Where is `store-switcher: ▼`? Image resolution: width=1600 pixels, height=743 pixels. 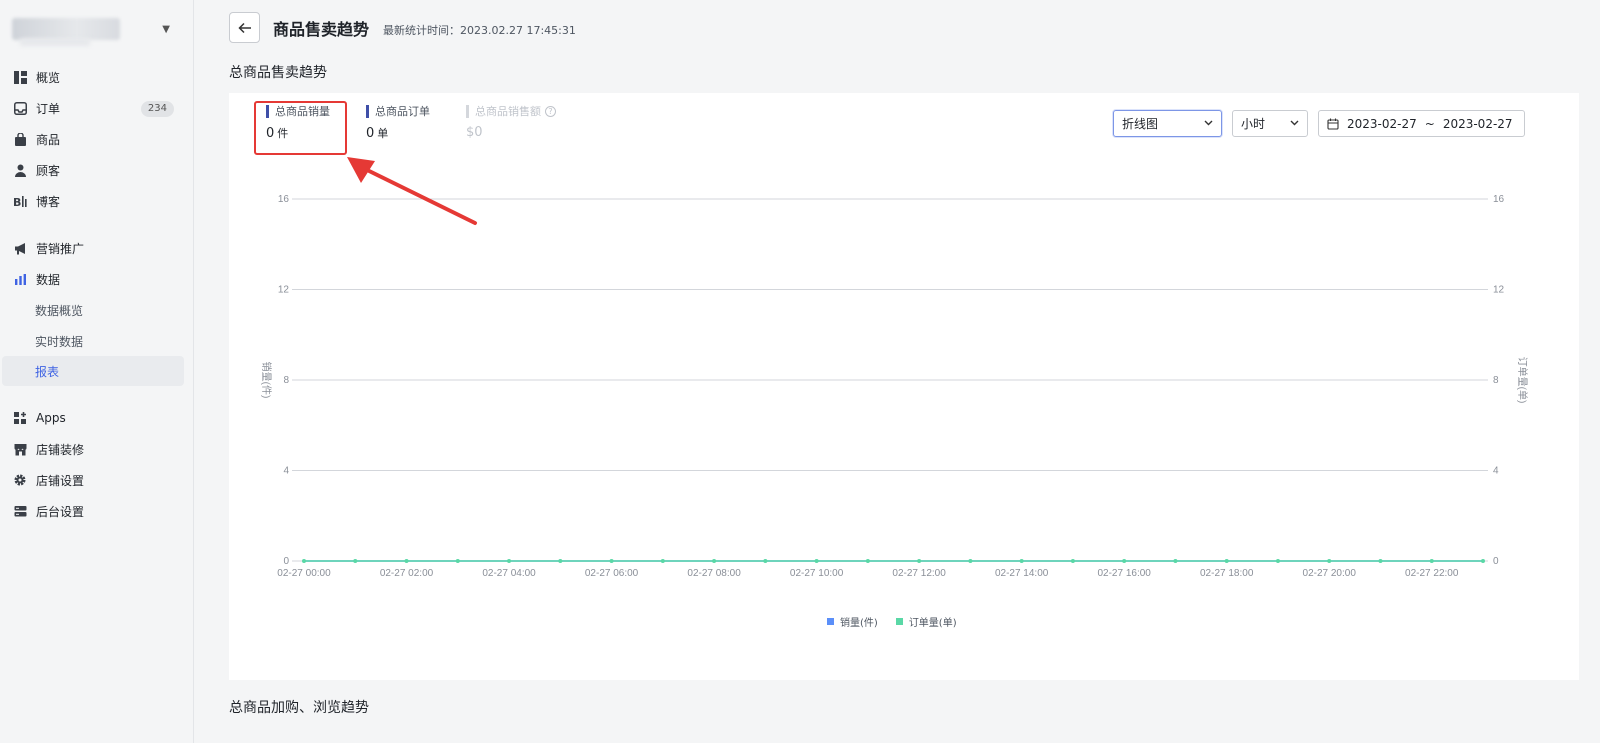 store-switcher: ▼ is located at coordinates (97, 29).